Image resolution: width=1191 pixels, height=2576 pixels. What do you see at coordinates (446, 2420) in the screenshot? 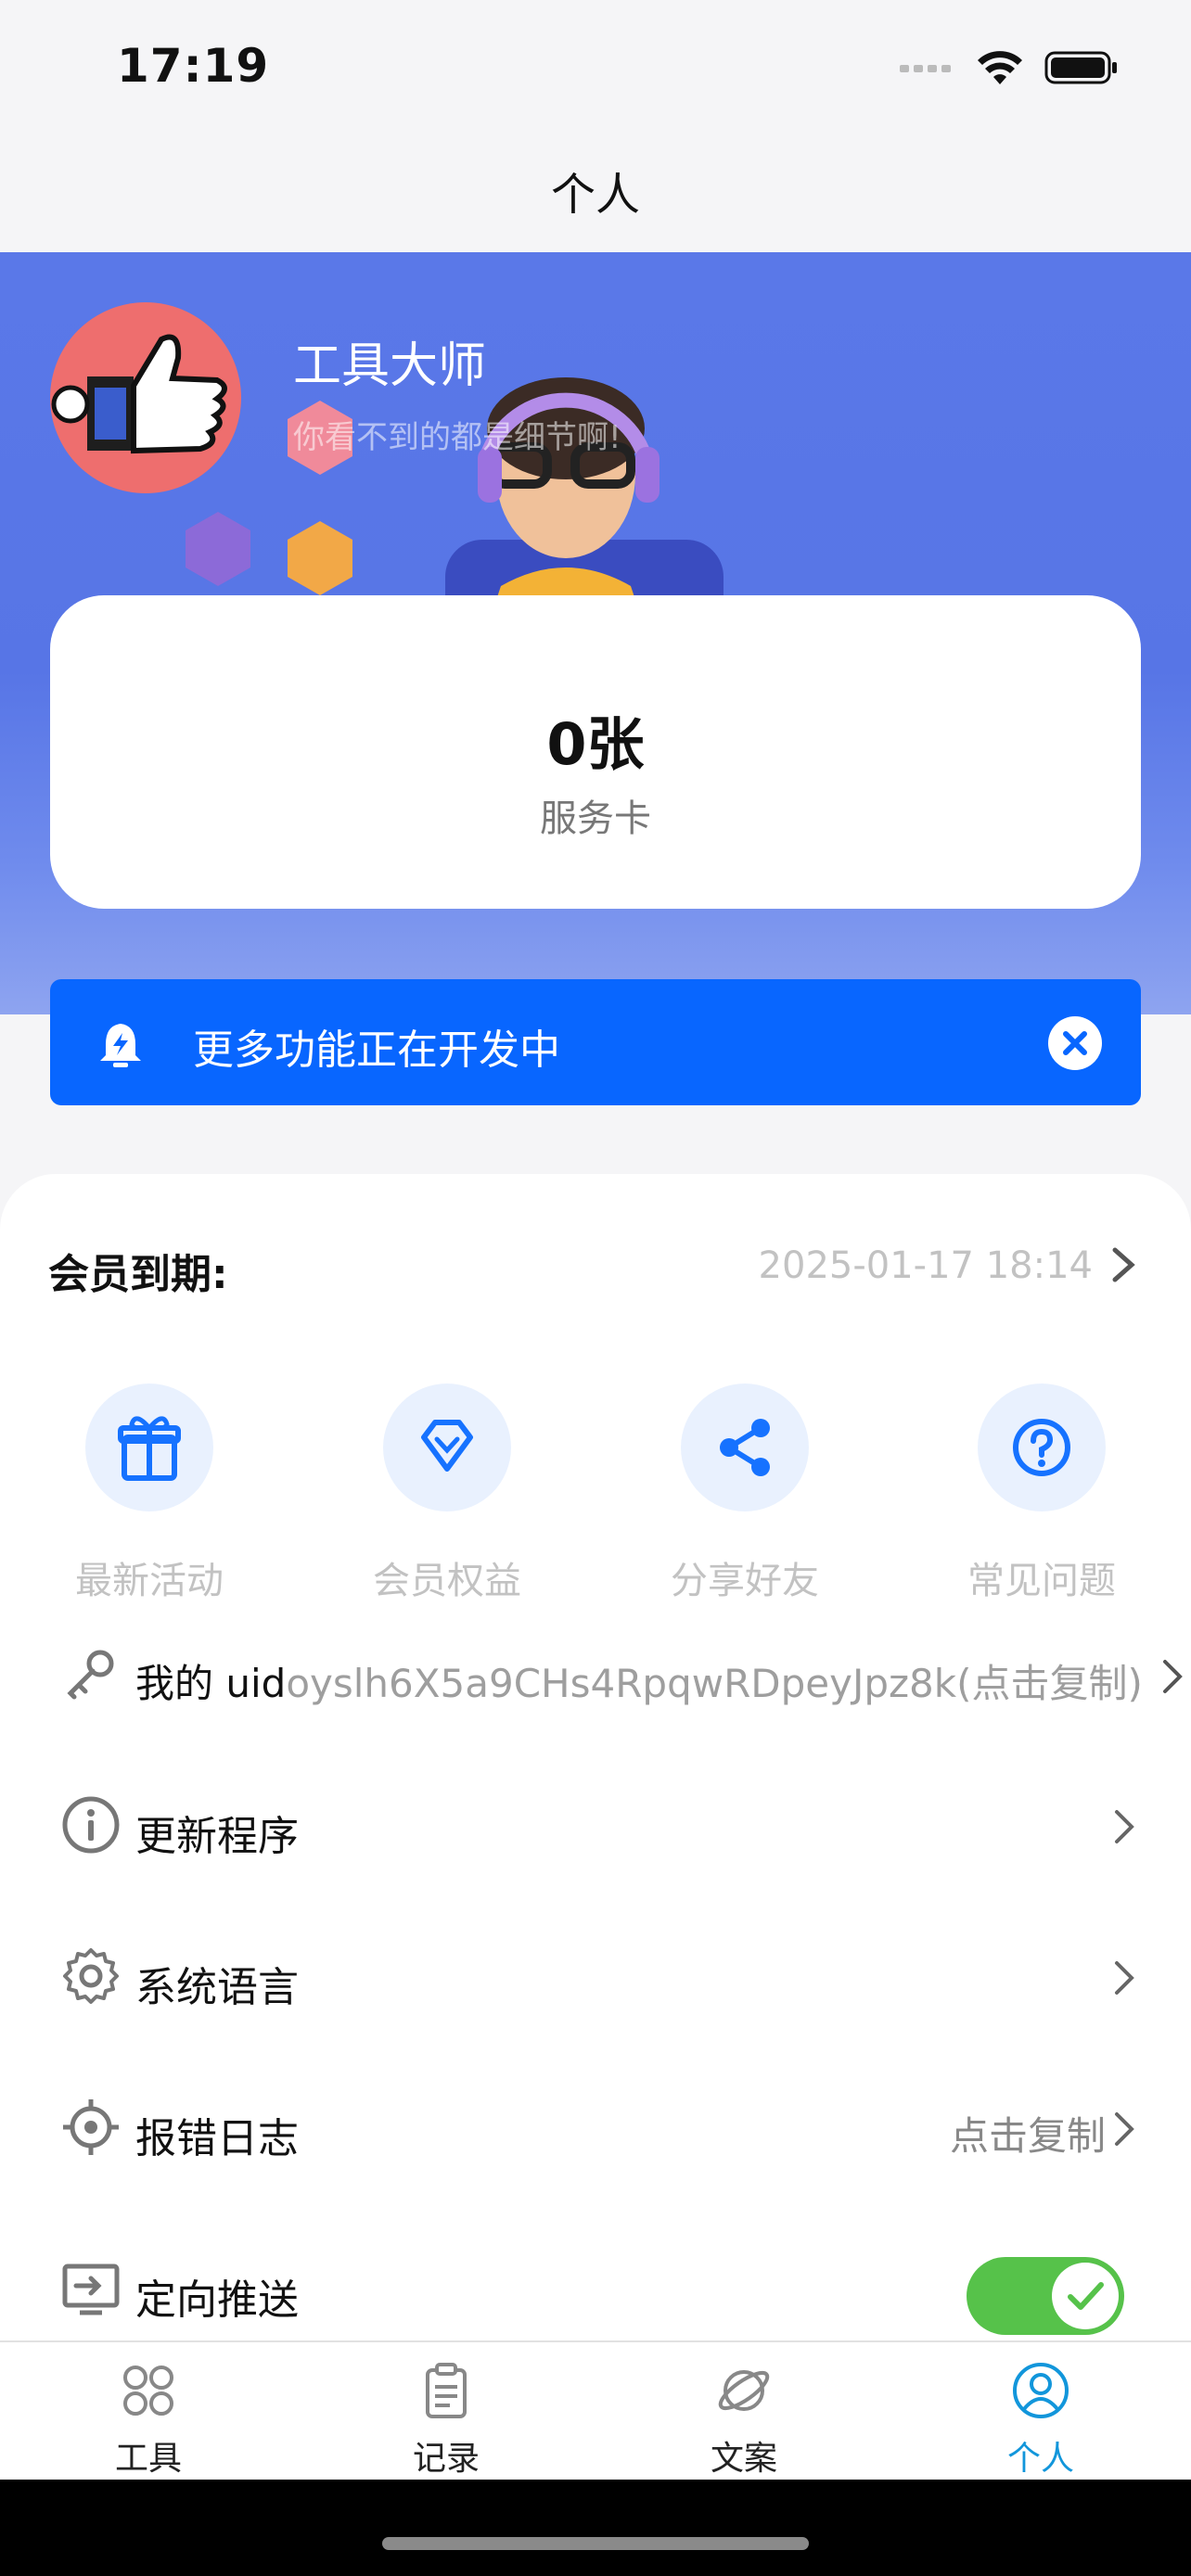
I see `tab-records: 记录` at bounding box center [446, 2420].